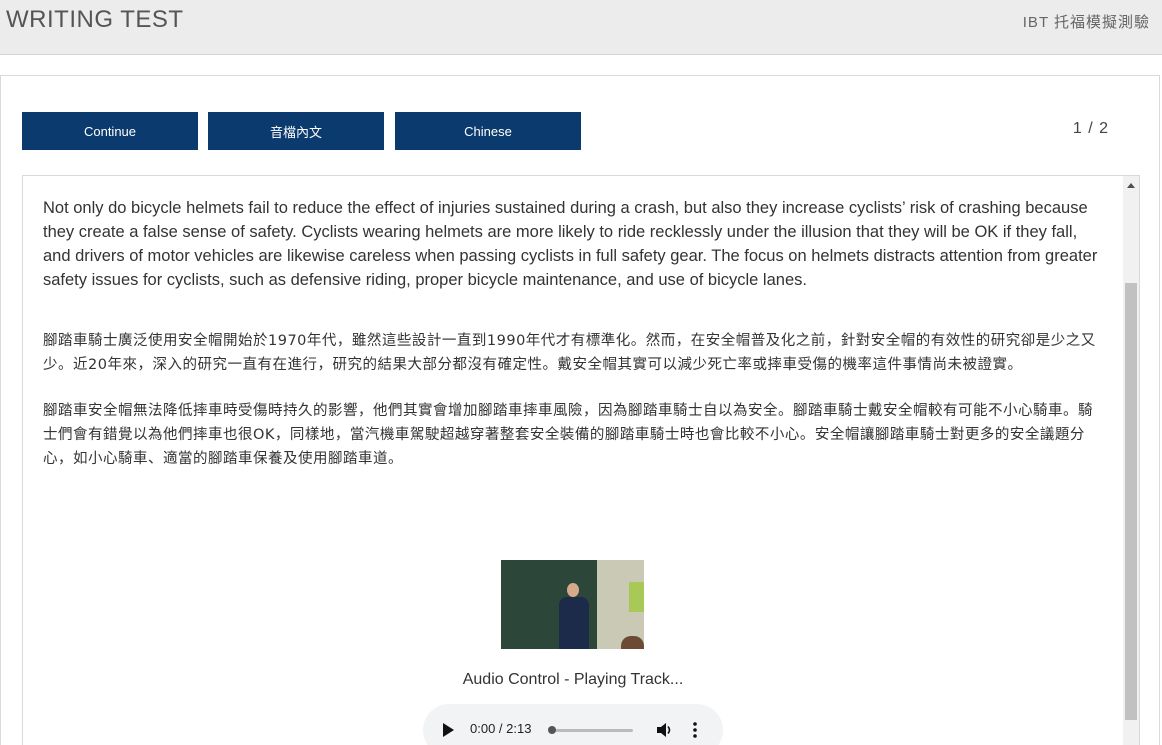  Describe the element at coordinates (632, 642) in the screenshot. I see `video-chair` at that location.